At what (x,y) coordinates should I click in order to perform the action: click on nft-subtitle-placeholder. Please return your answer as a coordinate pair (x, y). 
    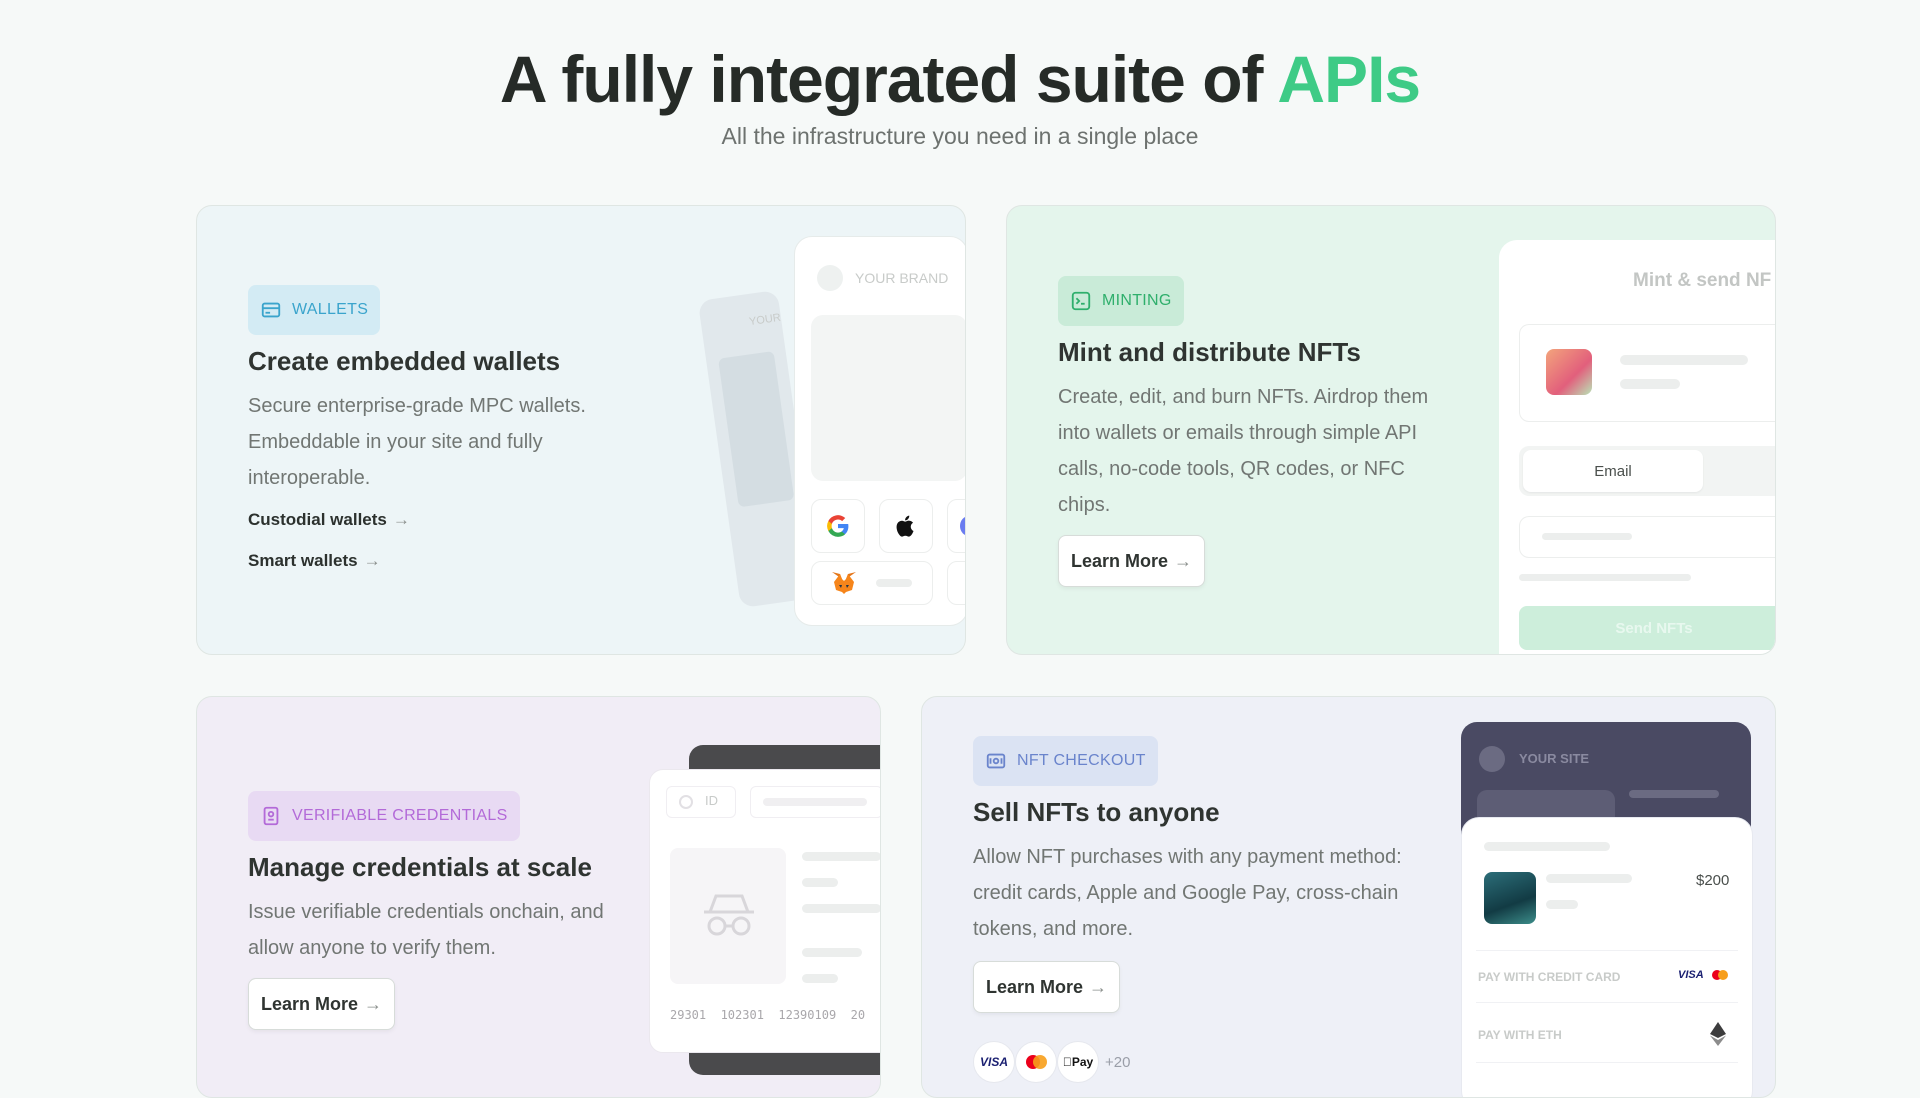
    Looking at the image, I should click on (1562, 904).